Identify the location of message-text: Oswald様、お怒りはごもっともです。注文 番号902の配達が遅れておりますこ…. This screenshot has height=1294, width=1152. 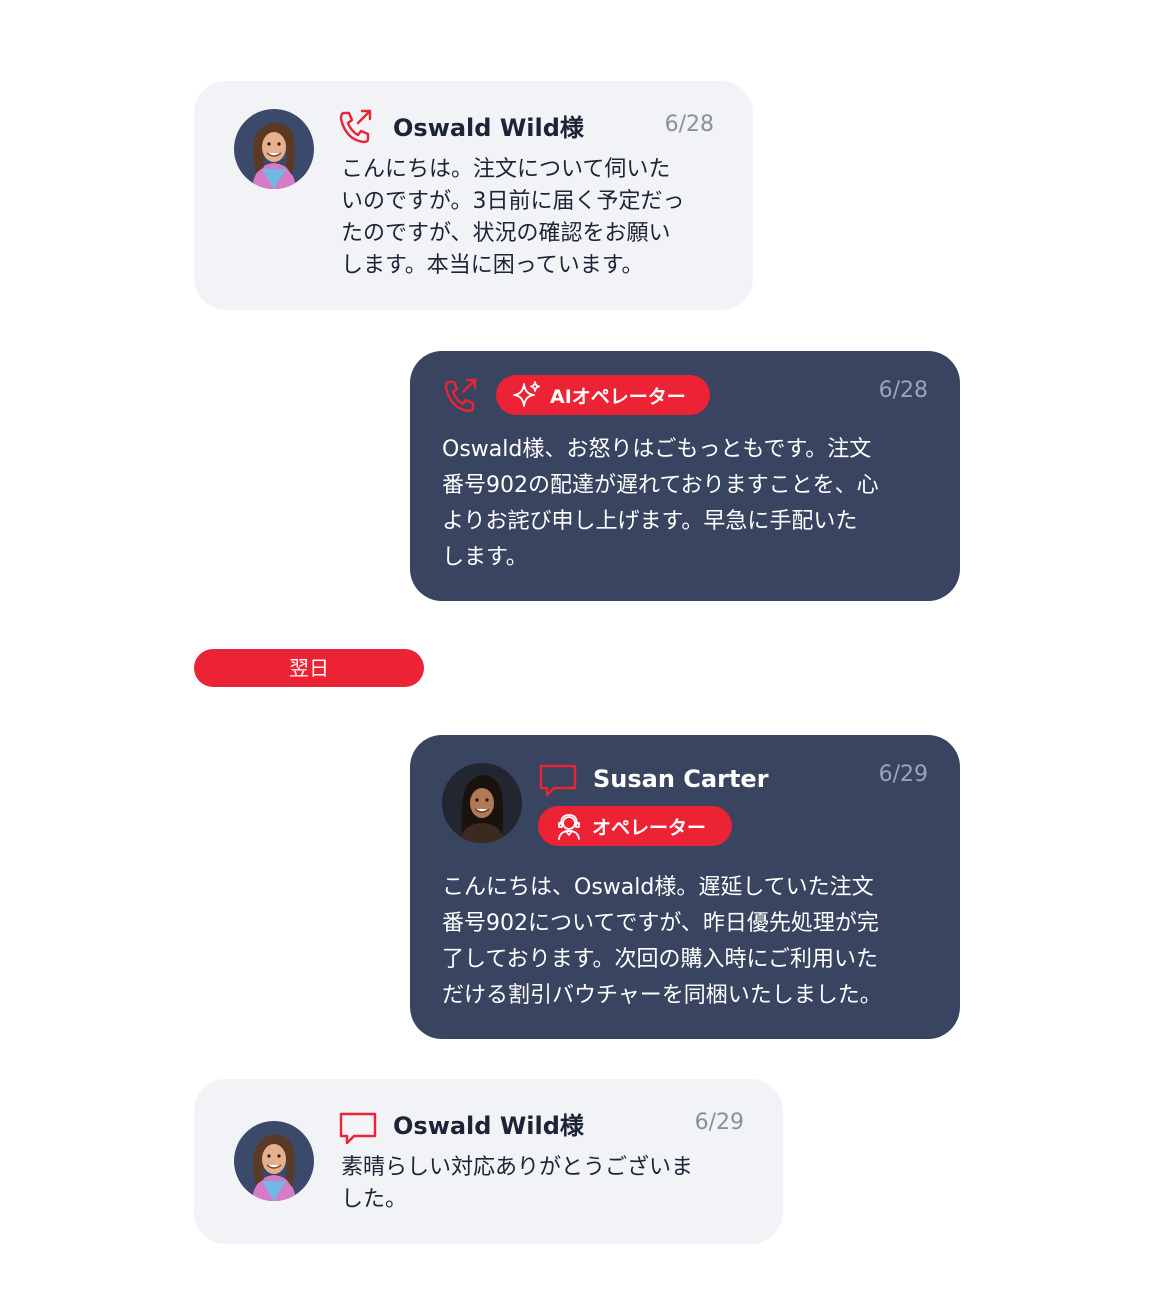
(660, 503).